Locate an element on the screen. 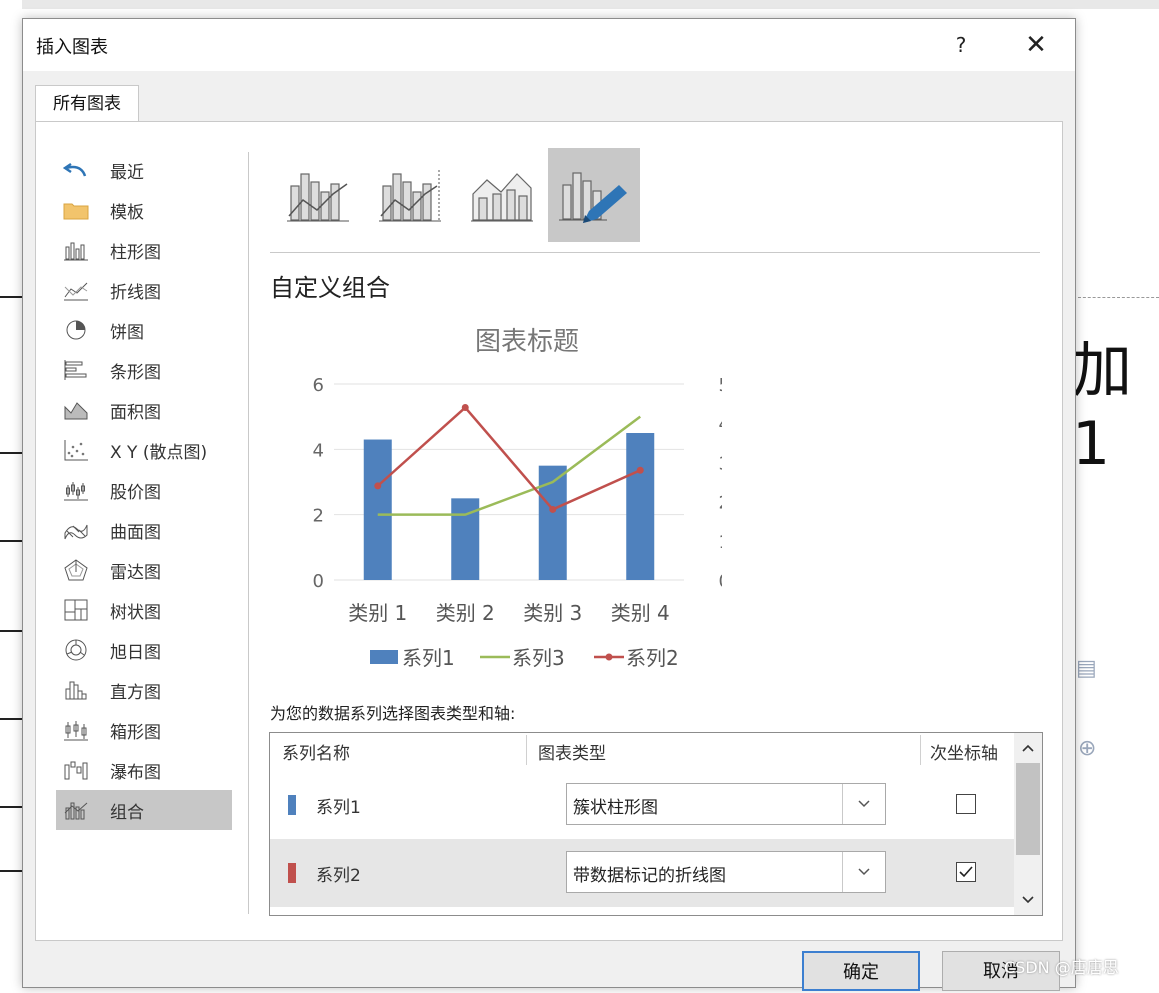 This screenshot has width=1159, height=993. sidebar-item: 曲面图 is located at coordinates (144, 530).